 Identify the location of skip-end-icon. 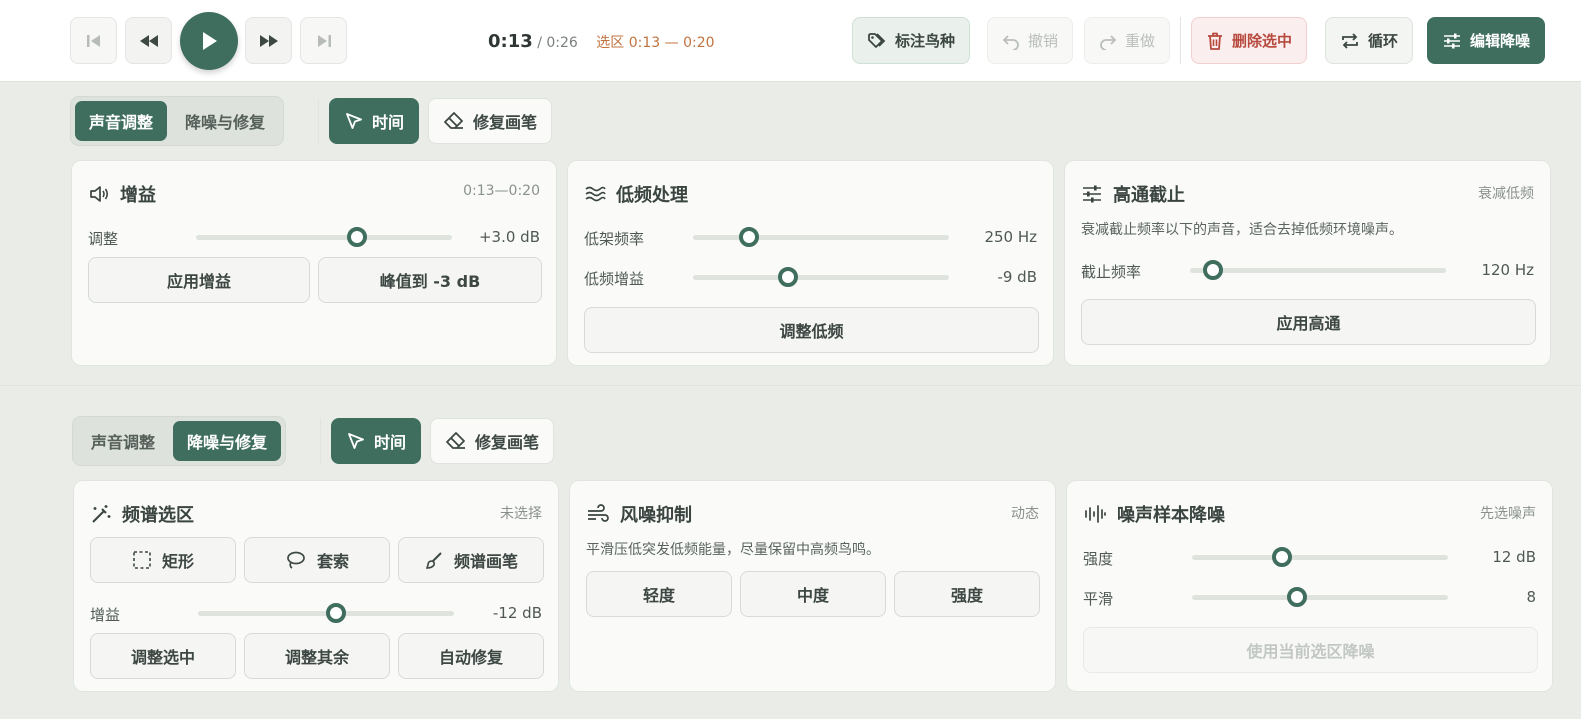
(324, 40).